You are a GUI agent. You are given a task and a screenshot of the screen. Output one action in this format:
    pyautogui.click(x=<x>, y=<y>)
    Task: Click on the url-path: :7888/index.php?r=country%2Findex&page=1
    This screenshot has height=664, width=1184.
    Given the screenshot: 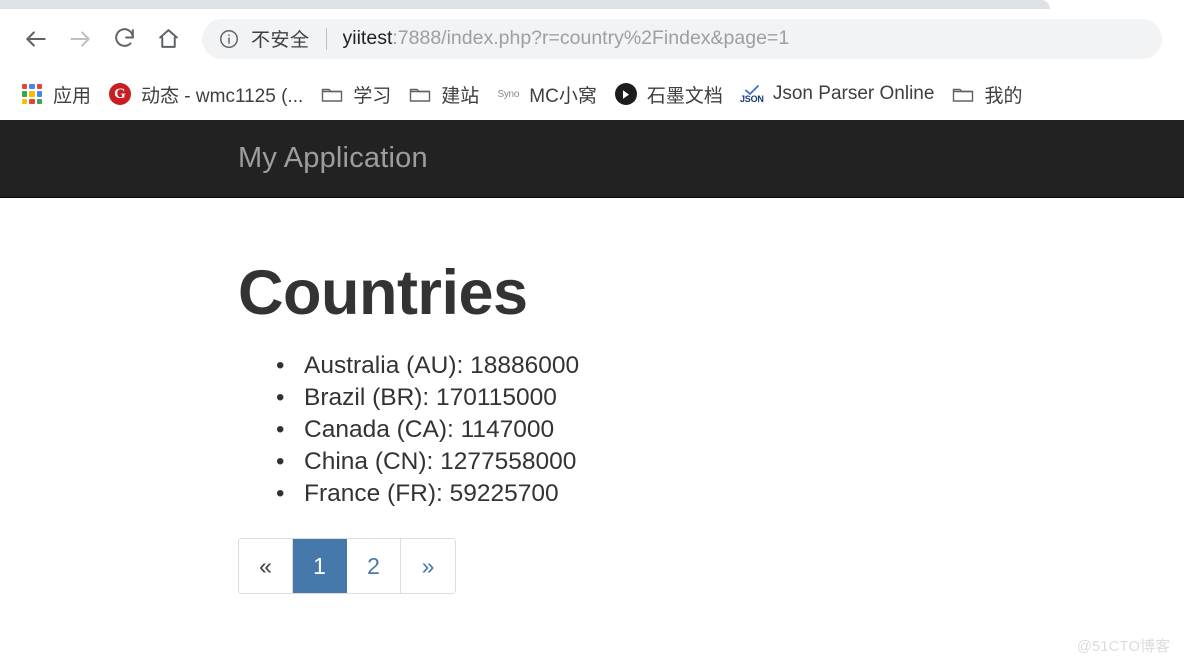 What is the action you would take?
    pyautogui.click(x=591, y=38)
    